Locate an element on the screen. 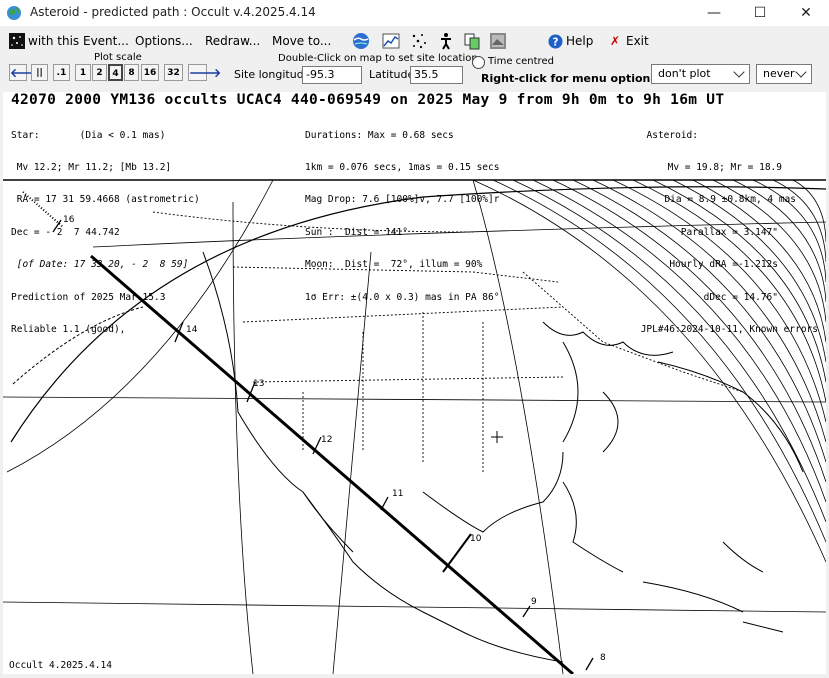 The image size is (829, 678). event-icon is located at coordinates (17, 41).